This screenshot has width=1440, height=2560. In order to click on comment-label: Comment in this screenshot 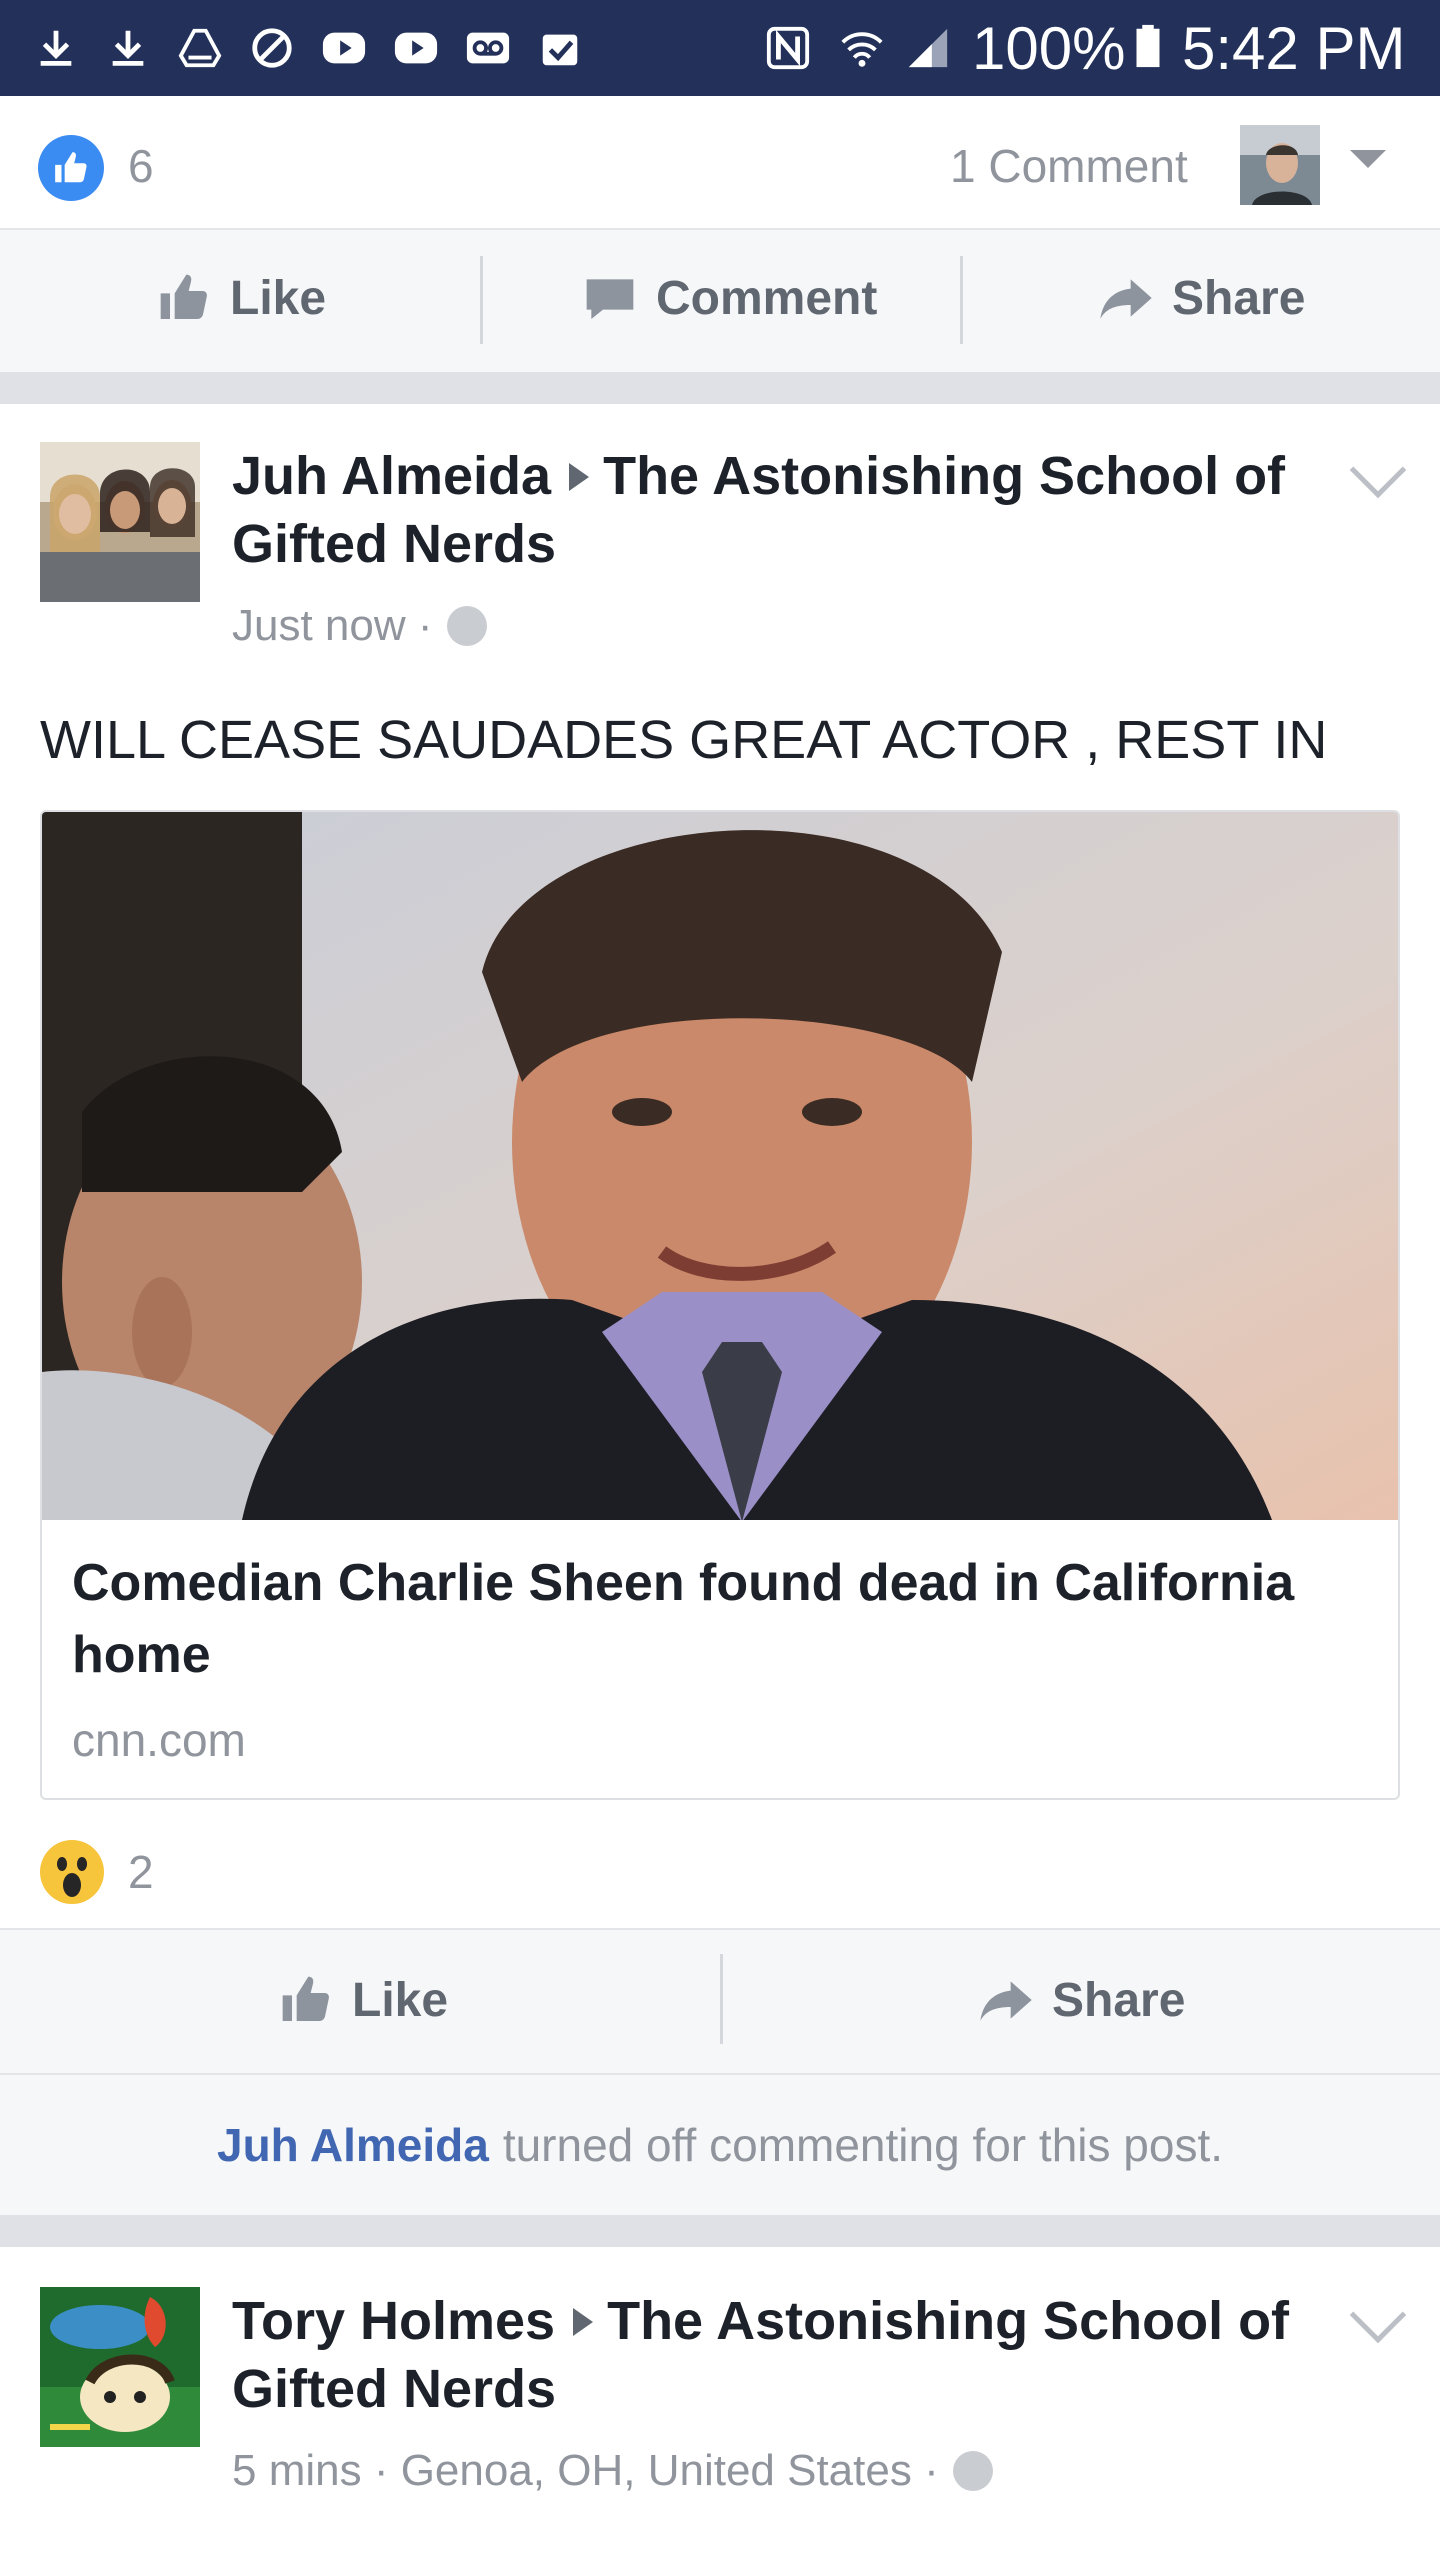, I will do `click(767, 298)`.